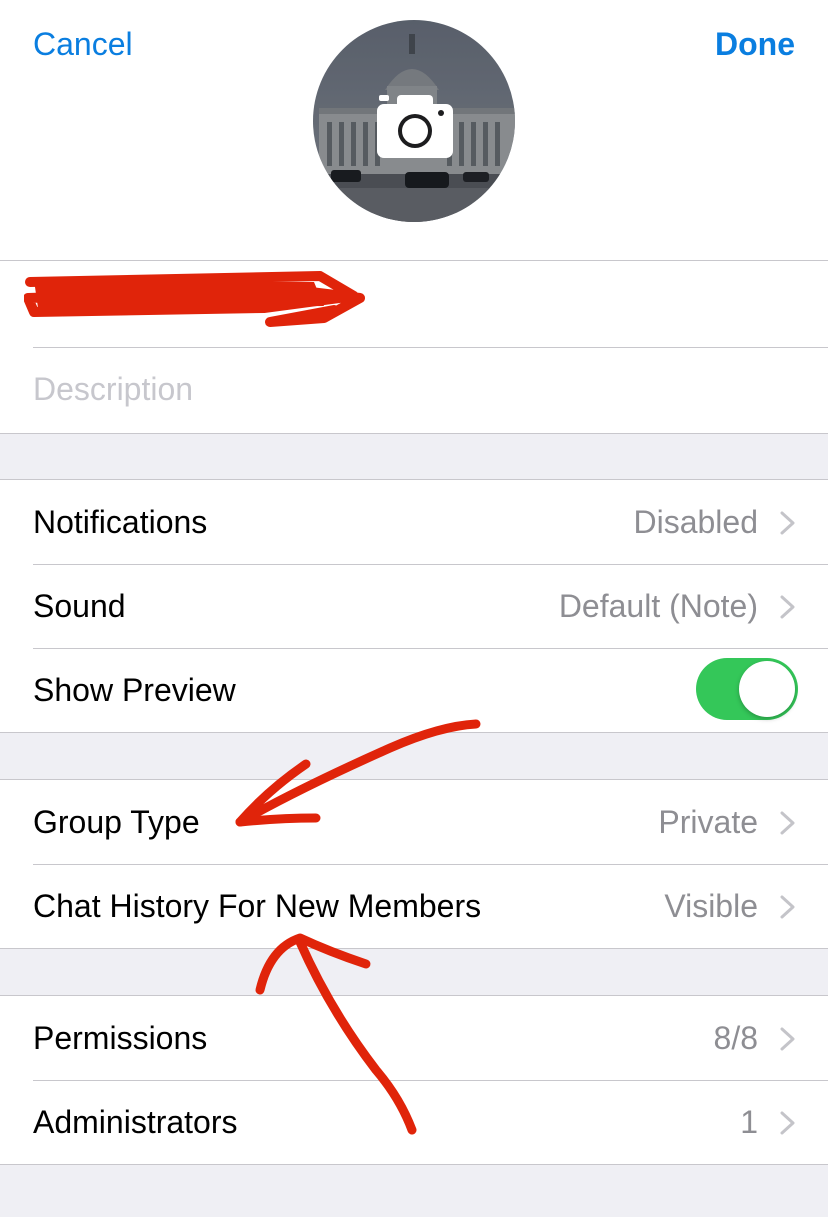 This screenshot has height=1217, width=828. What do you see at coordinates (134, 690) in the screenshot?
I see `show-preview-label: Show Preview` at bounding box center [134, 690].